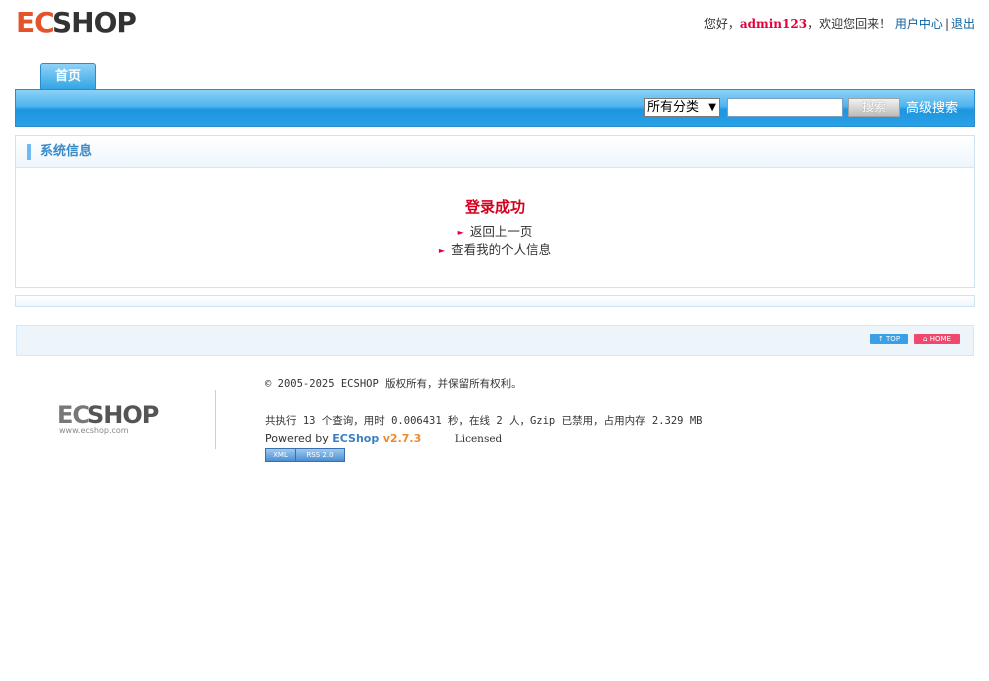  What do you see at coordinates (495, 108) in the screenshot?
I see `nav-search-bar: 所有分类 ▼ 搜索 高级搜索` at bounding box center [495, 108].